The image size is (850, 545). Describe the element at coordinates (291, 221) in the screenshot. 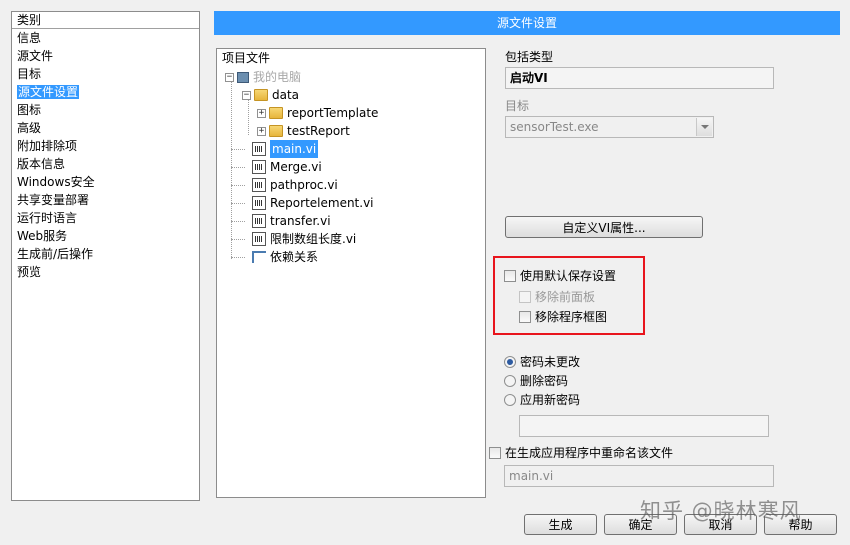

I see `tree-node-transfer-vi: transfer.vi` at that location.